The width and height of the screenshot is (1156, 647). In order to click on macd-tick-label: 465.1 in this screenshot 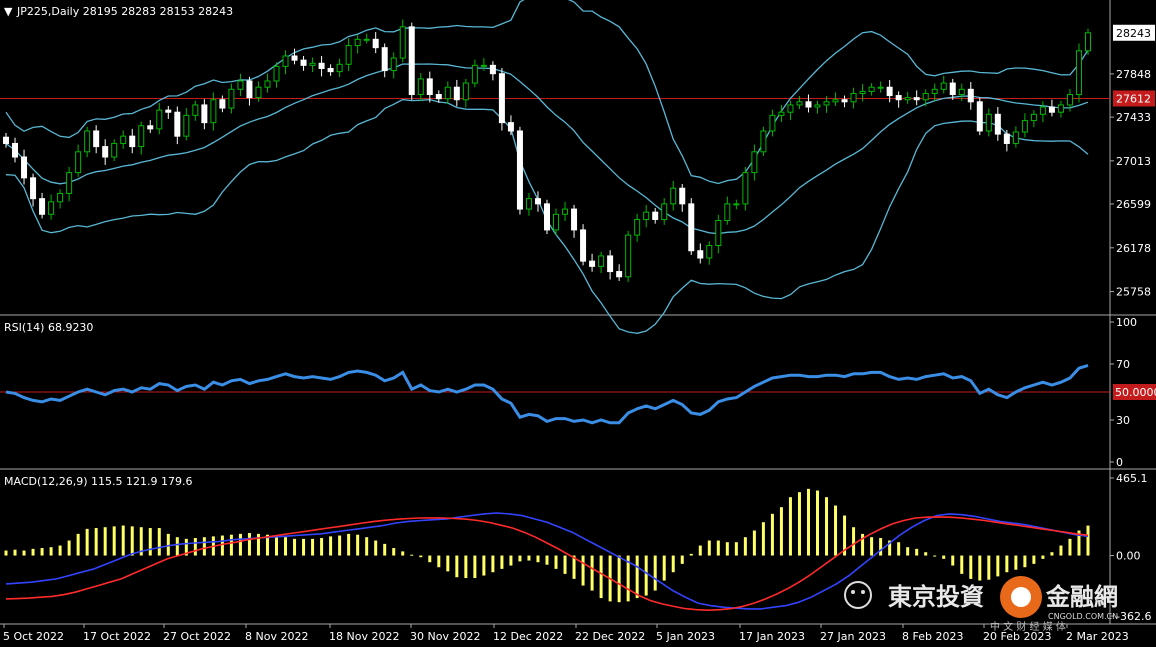, I will do `click(1132, 478)`.